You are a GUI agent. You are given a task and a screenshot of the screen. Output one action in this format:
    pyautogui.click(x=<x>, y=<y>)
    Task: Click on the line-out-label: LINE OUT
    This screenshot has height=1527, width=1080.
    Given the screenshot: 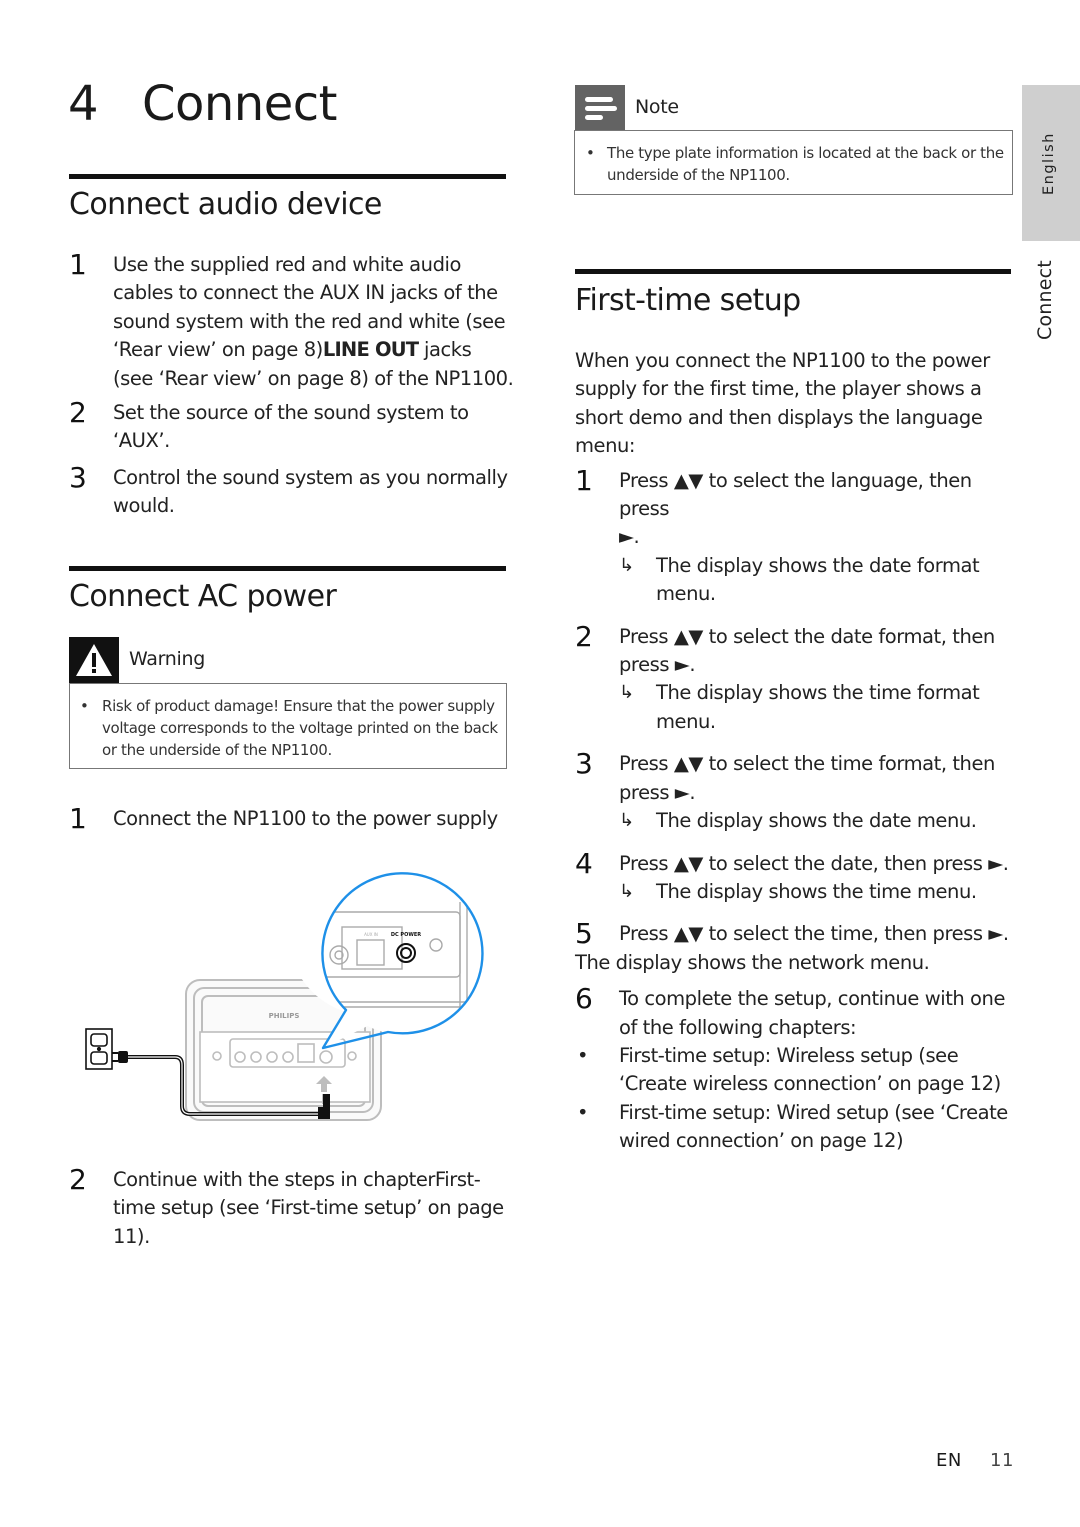 What is the action you would take?
    pyautogui.click(x=370, y=350)
    